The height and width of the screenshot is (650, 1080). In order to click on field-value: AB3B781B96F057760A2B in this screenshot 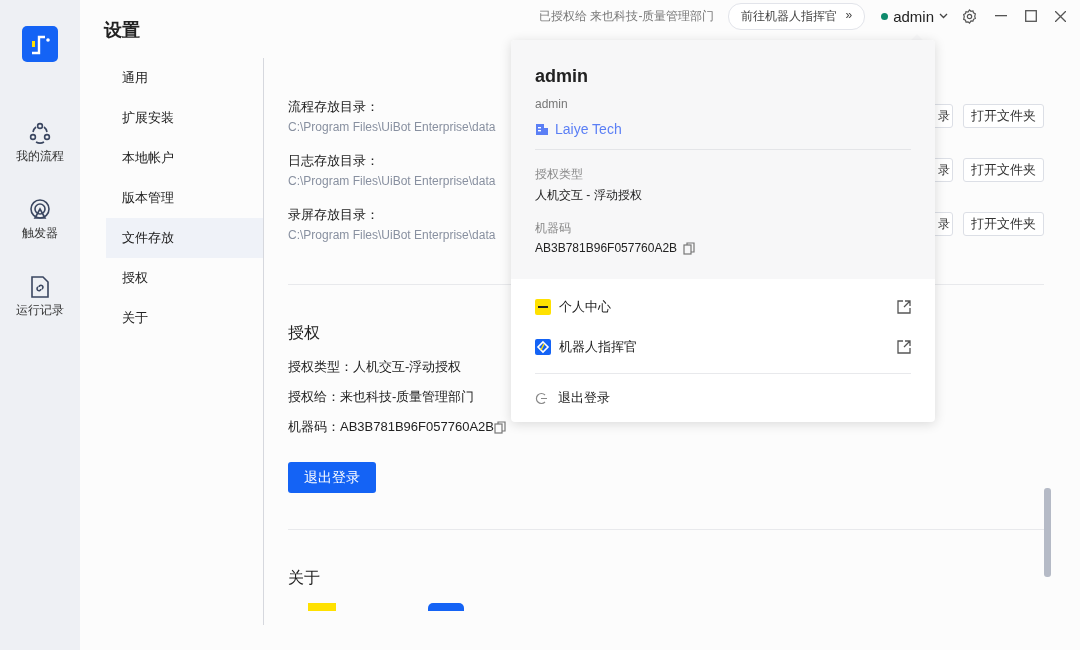, I will do `click(606, 248)`.